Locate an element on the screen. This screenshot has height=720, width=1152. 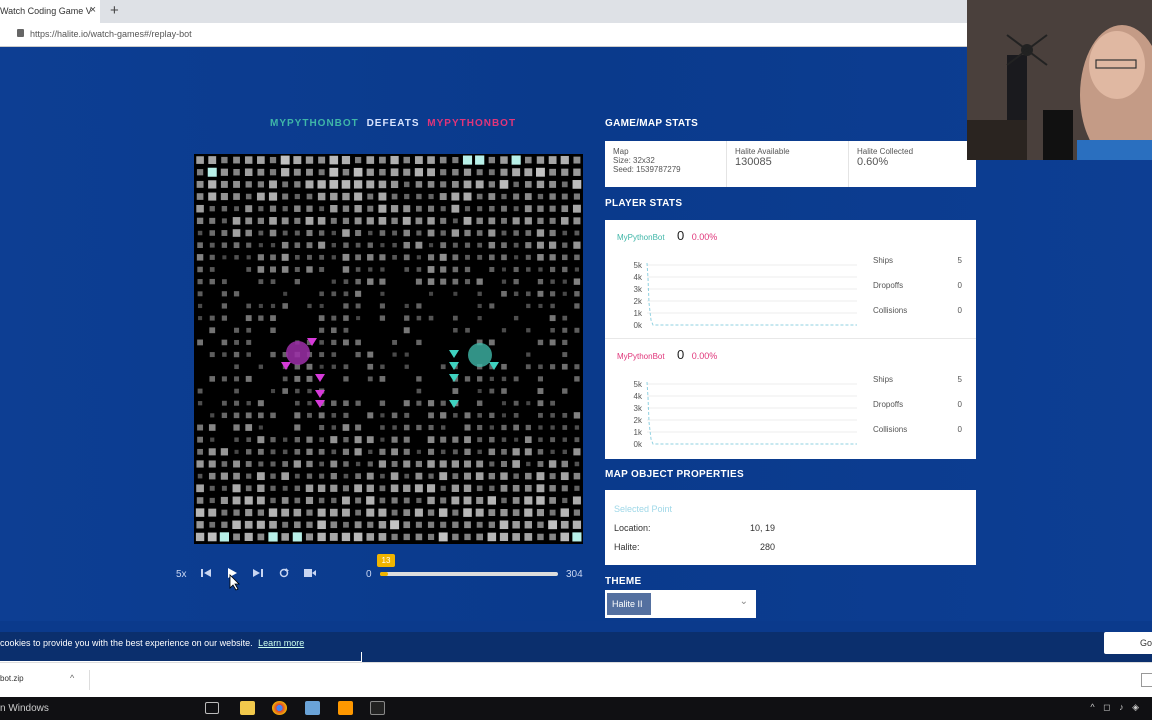
webcam-feed is located at coordinates (1059, 80).